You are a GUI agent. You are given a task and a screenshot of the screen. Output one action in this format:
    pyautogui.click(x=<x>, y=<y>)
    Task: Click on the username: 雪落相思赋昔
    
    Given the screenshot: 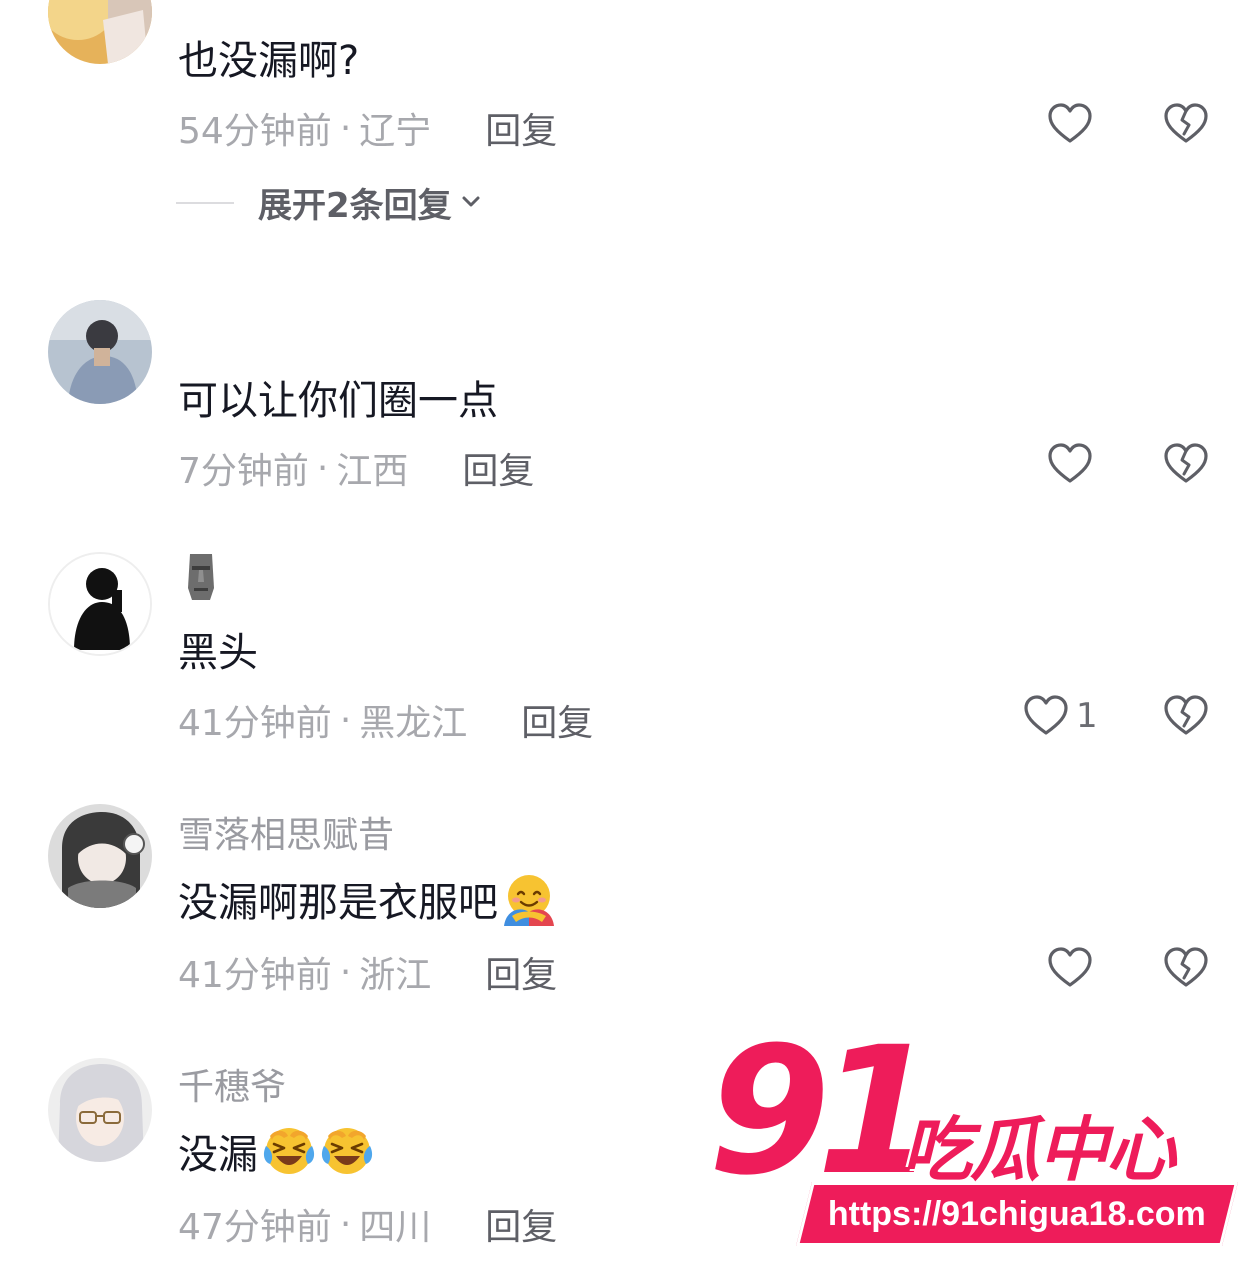 What is the action you would take?
    pyautogui.click(x=286, y=832)
    